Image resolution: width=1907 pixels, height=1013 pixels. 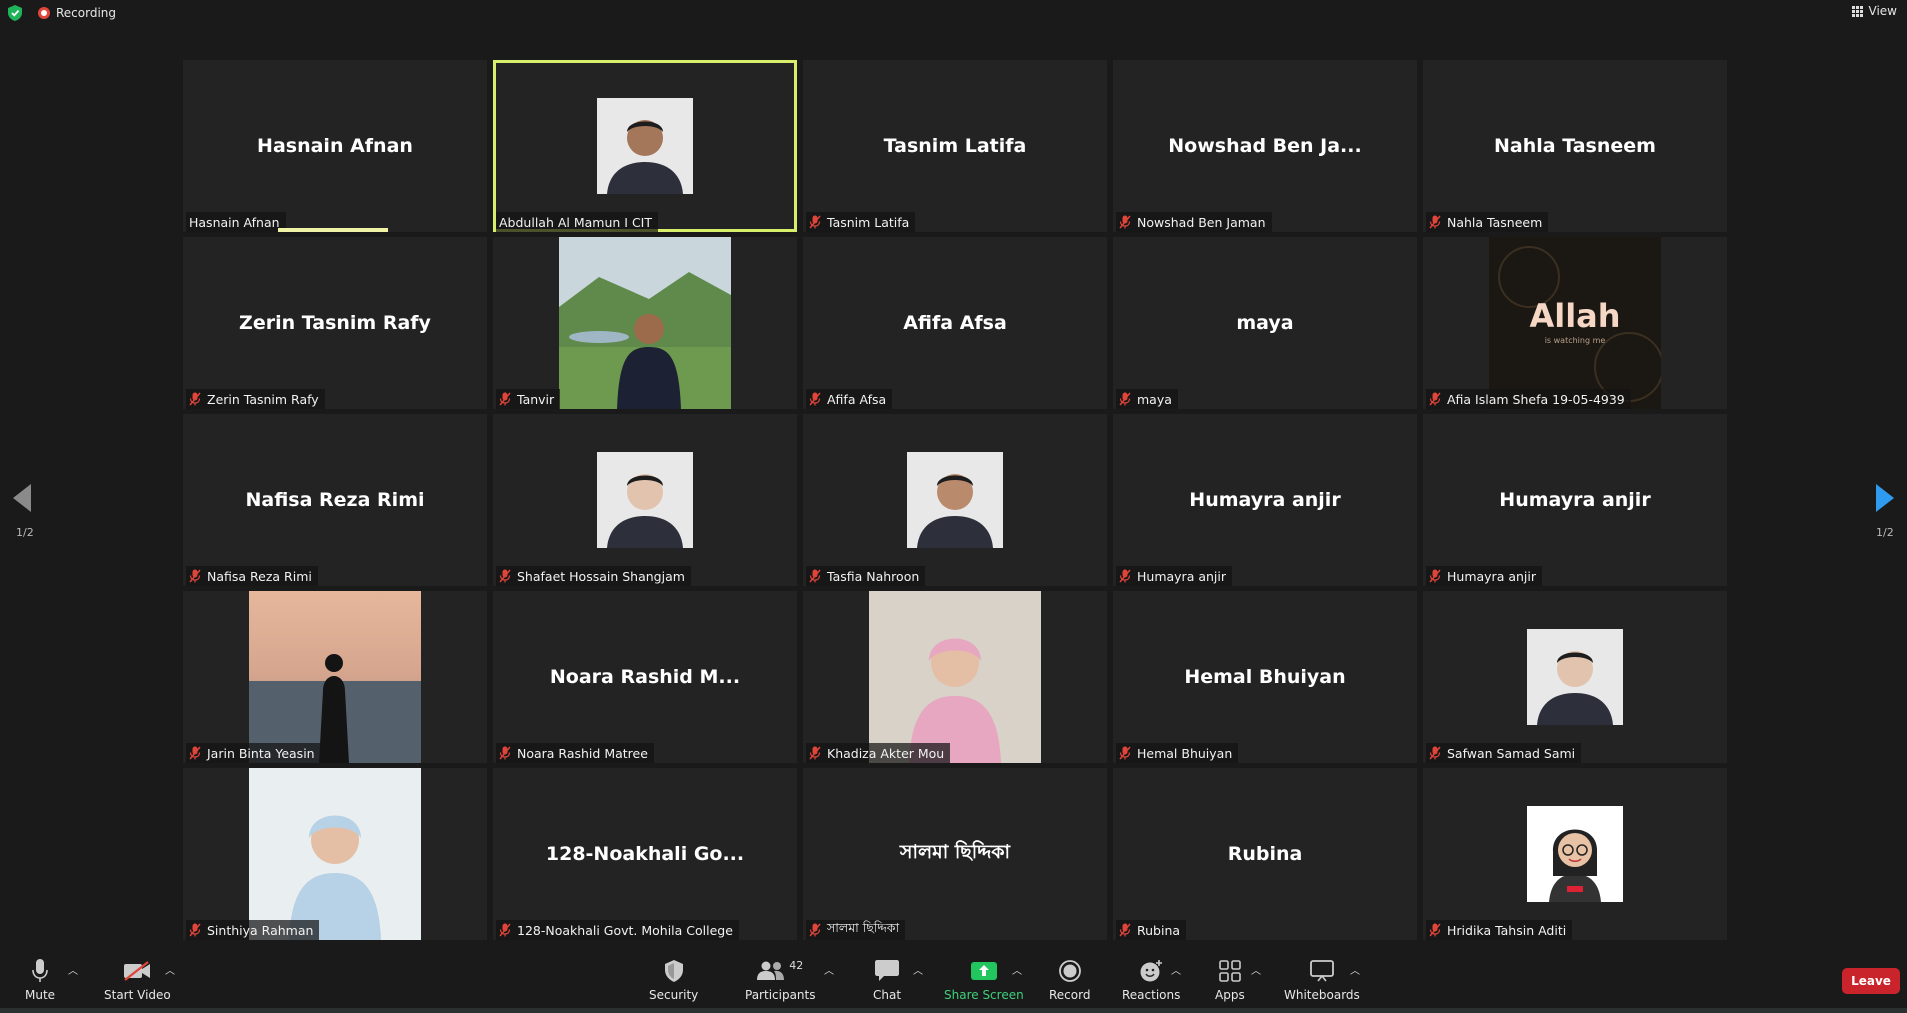 I want to click on participant-tile: Tasfia Nahroon, so click(x=955, y=500).